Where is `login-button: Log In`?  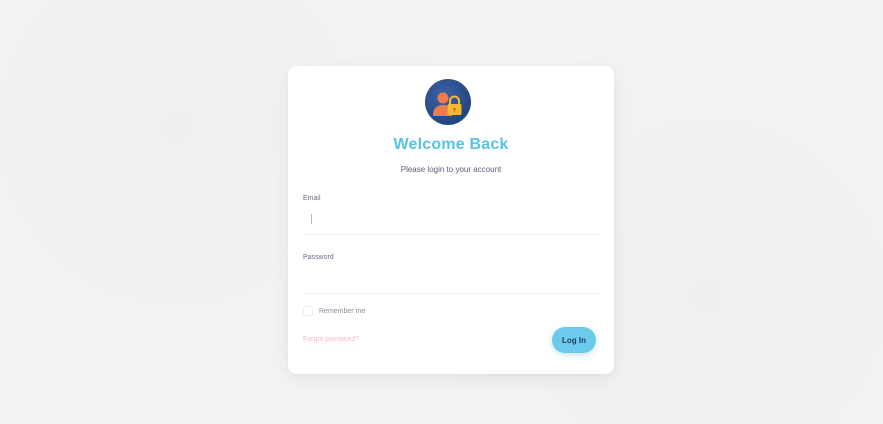
login-button: Log In is located at coordinates (574, 340).